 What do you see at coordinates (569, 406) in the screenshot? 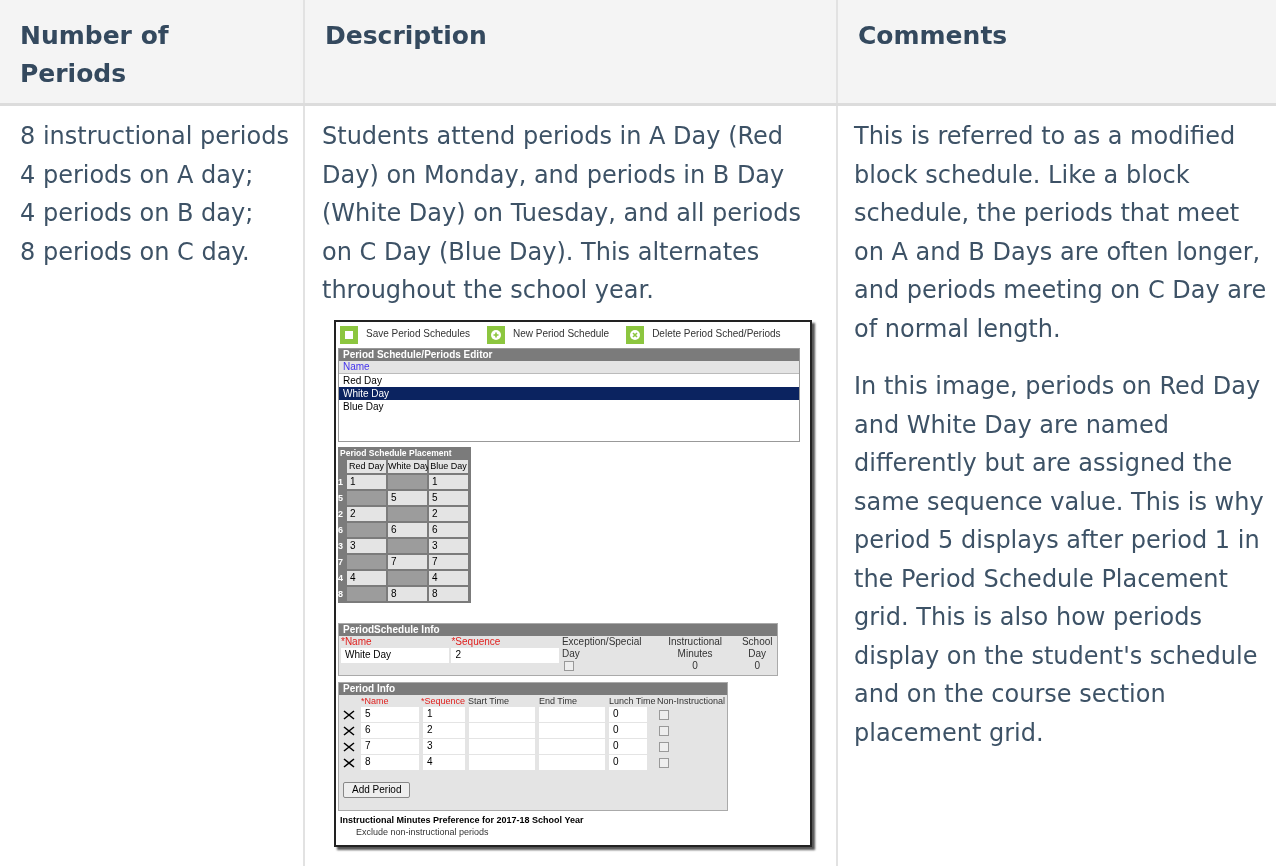
I see `schedule-list-item: Blue Day` at bounding box center [569, 406].